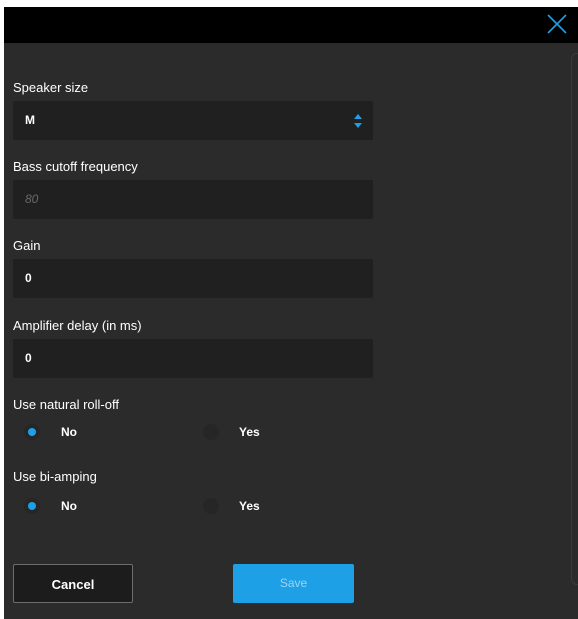 The width and height of the screenshot is (578, 619). What do you see at coordinates (193, 506) in the screenshot?
I see `bi-amping-group: No Yes` at bounding box center [193, 506].